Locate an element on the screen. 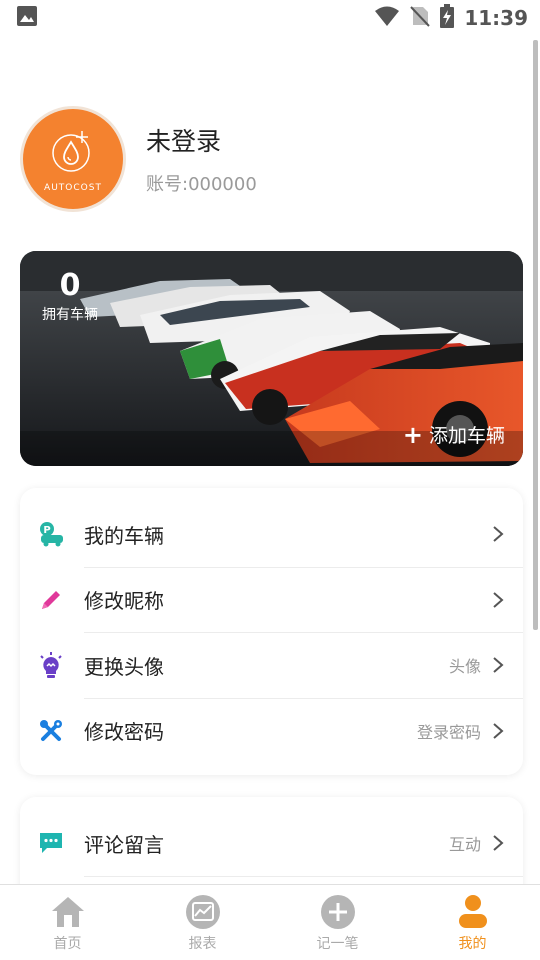 The width and height of the screenshot is (540, 960). vehicle-count: 0 拥有车辆 is located at coordinates (70, 296).